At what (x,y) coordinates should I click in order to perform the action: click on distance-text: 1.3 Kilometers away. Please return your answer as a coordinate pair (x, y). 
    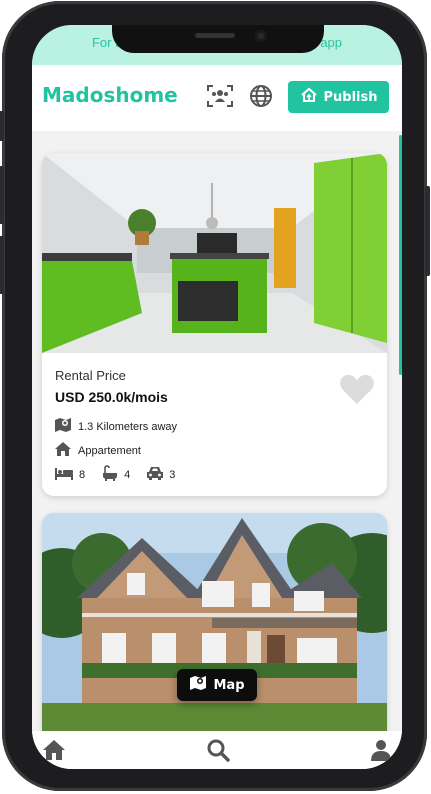
    Looking at the image, I should click on (128, 426).